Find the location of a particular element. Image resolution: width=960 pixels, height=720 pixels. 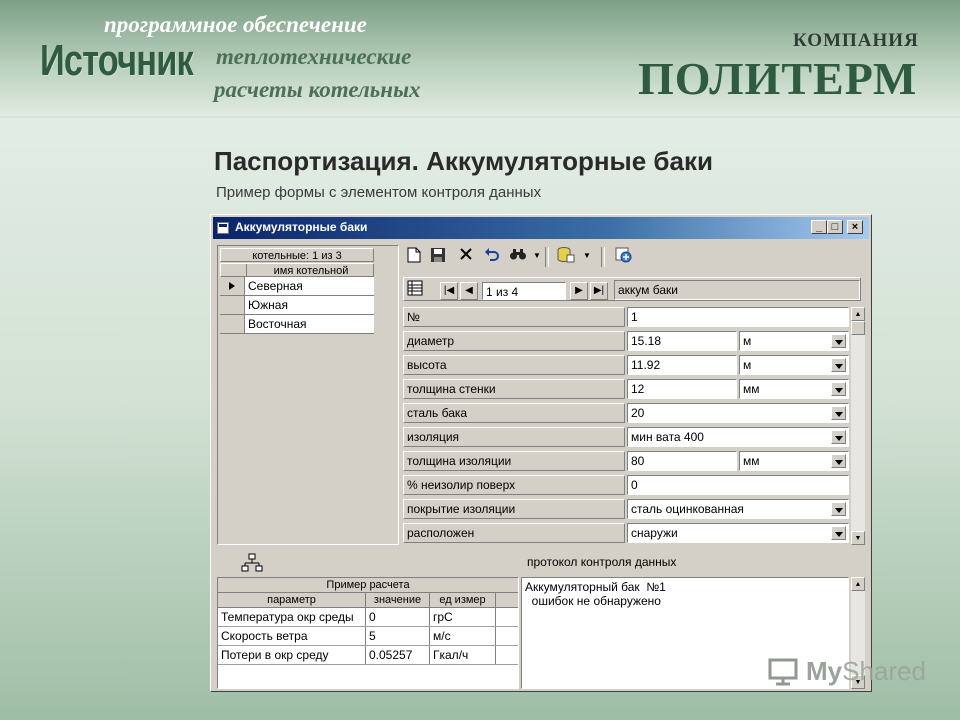

insulation-thickness-field: 80 is located at coordinates (682, 461).